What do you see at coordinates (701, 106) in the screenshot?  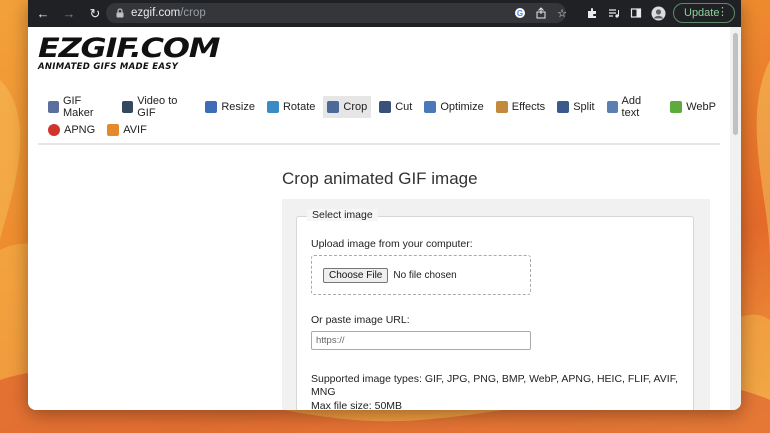 I see `menu-item-label: WebP` at bounding box center [701, 106].